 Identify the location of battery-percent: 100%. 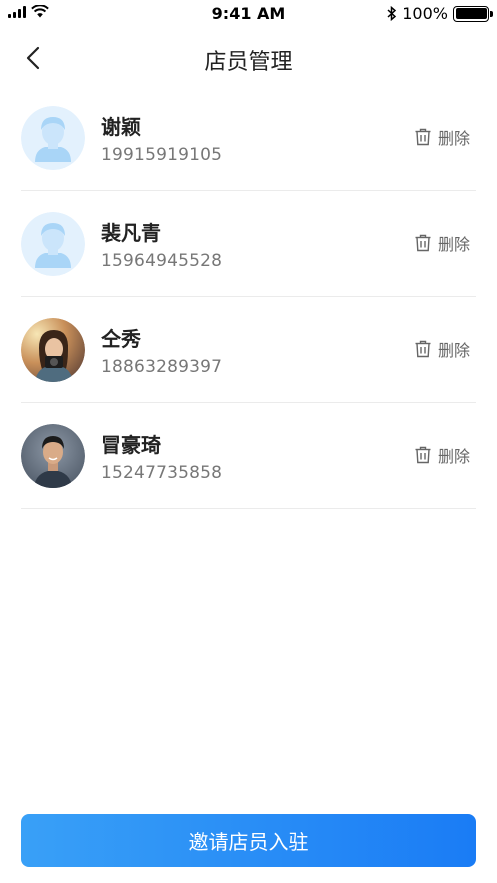
(425, 13).